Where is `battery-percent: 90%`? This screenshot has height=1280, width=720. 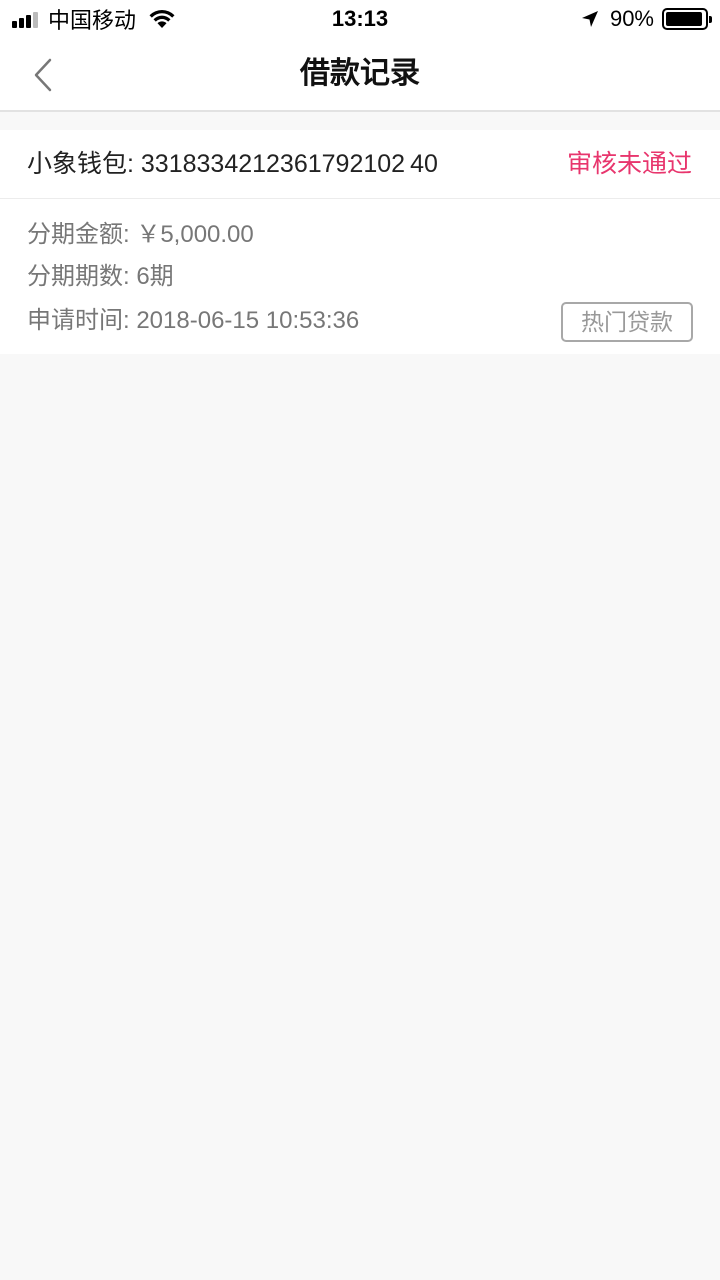 battery-percent: 90% is located at coordinates (631, 18).